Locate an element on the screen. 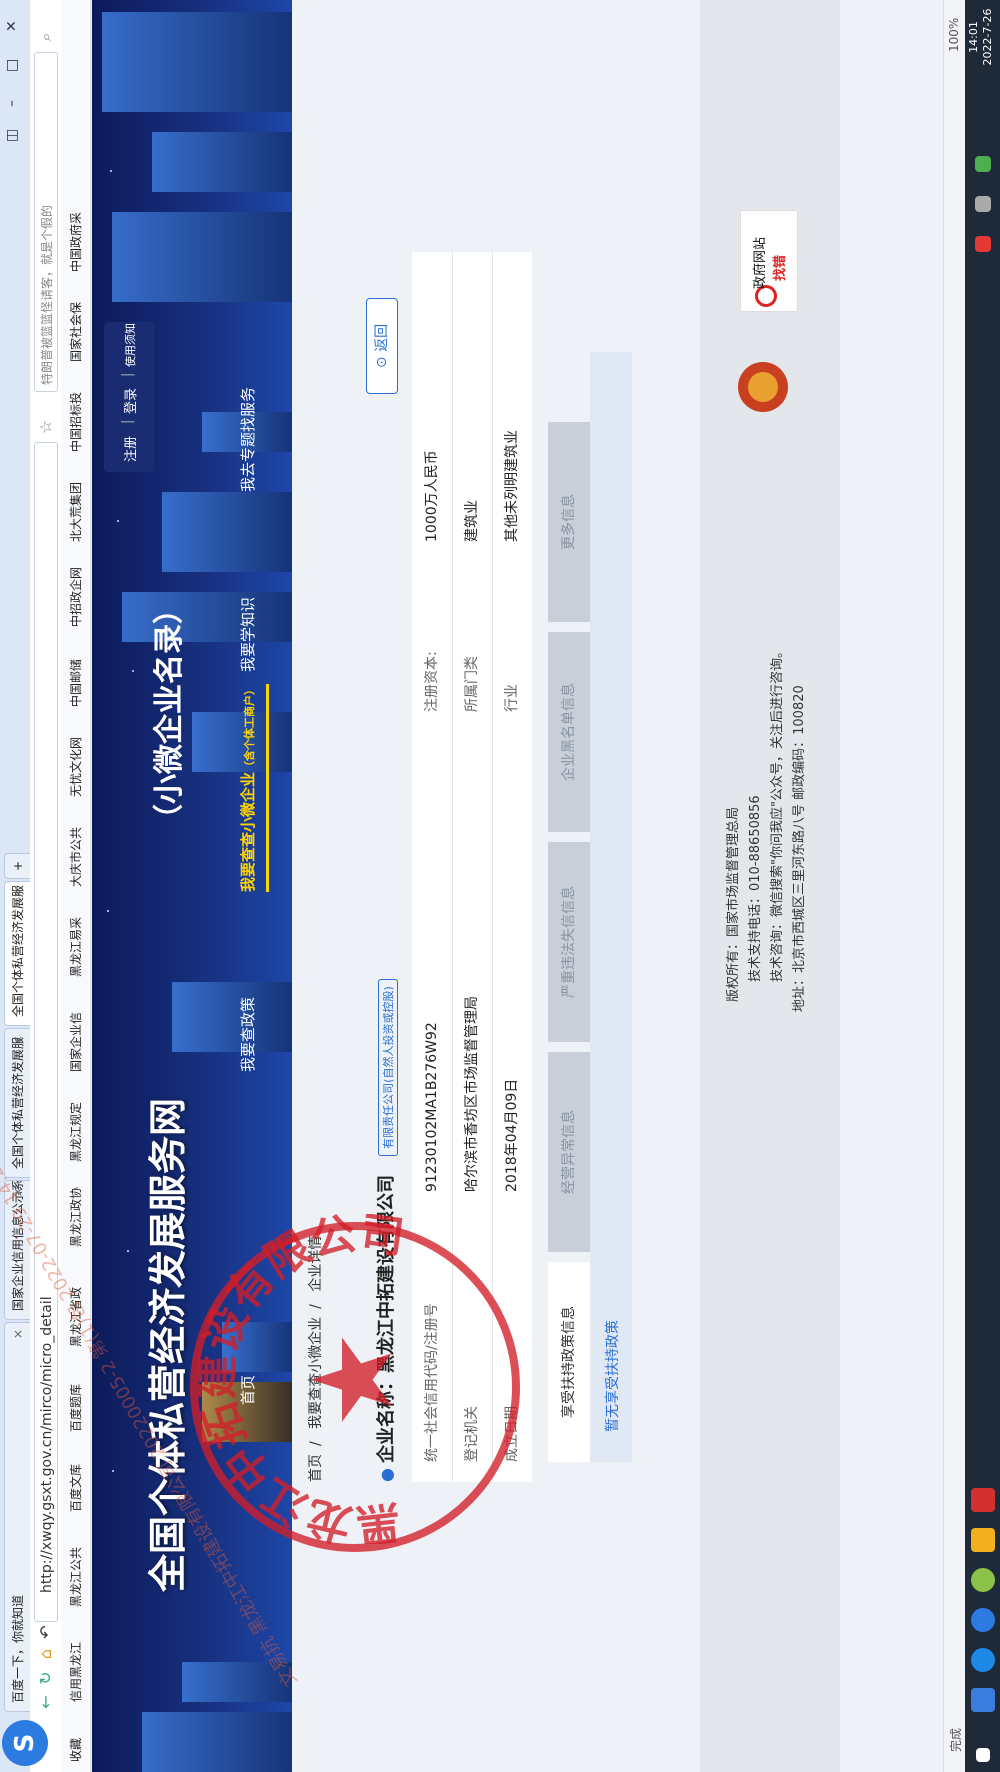 The image size is (1000, 1772). back-circle-icon: ⊙ is located at coordinates (382, 360).